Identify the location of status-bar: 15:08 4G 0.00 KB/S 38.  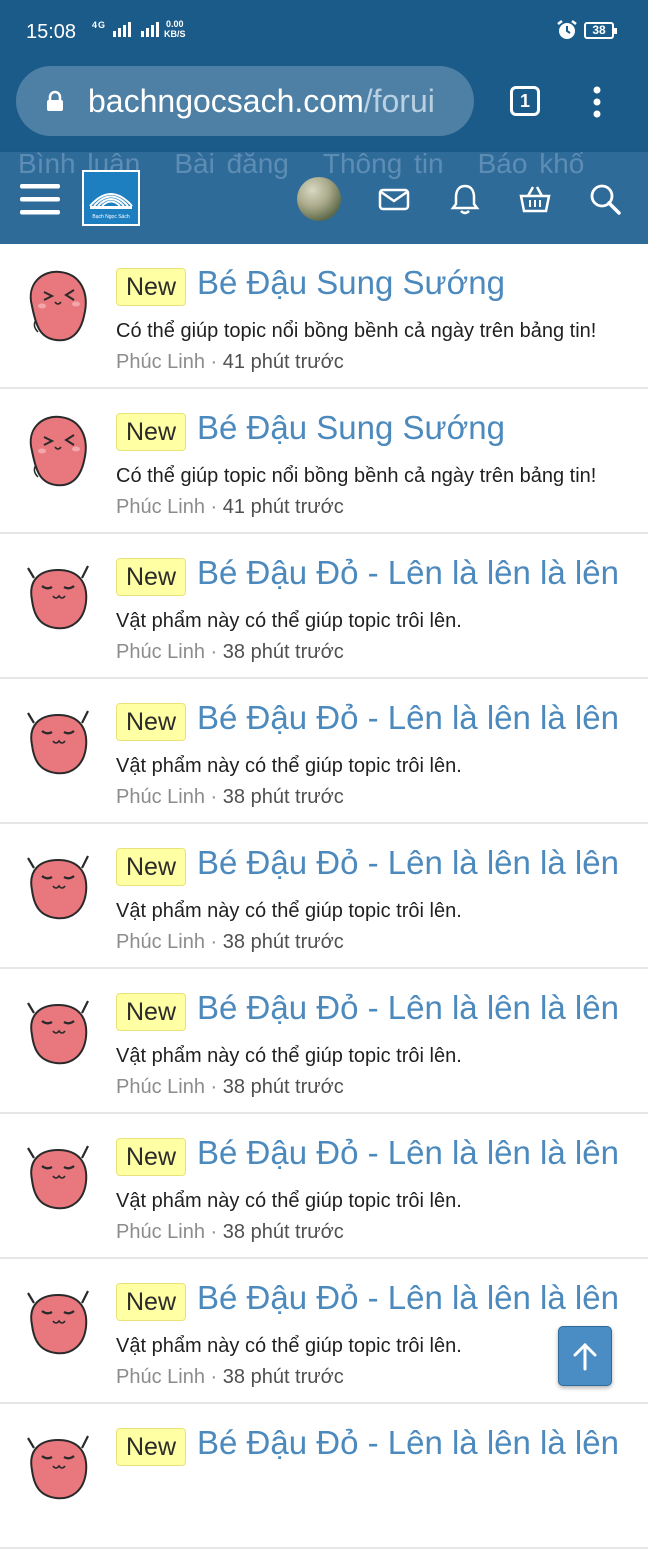
(324, 31).